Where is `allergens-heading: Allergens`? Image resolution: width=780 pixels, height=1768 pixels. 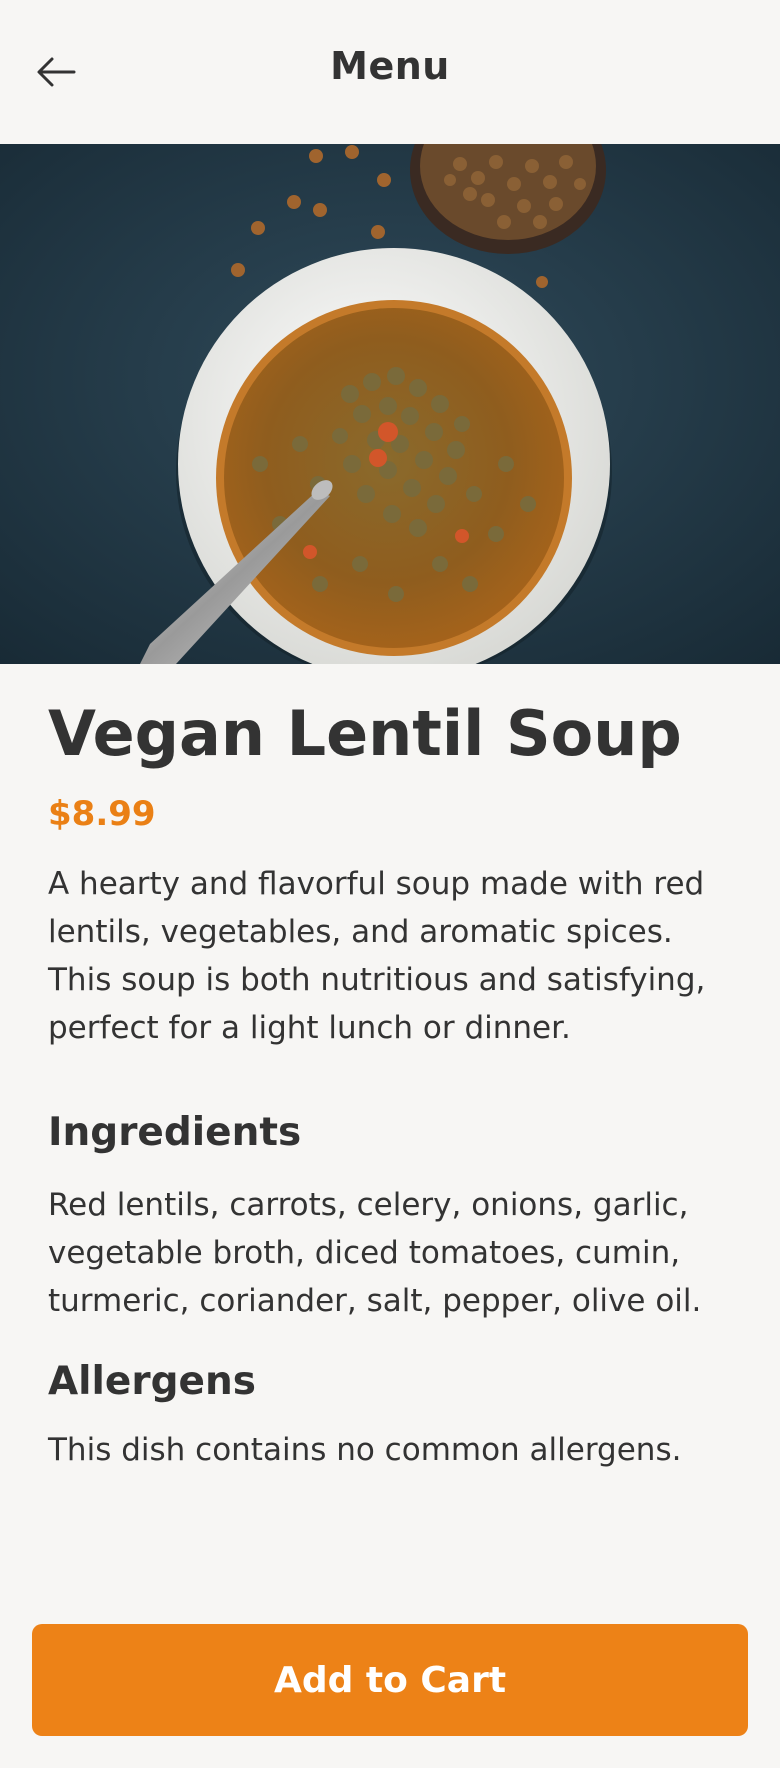 allergens-heading: Allergens is located at coordinates (152, 1382).